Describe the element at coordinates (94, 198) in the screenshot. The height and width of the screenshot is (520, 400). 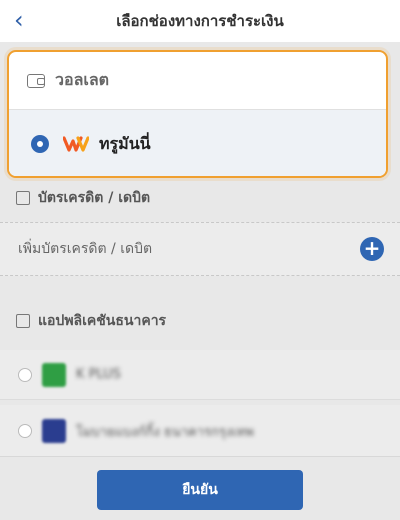
I see `card-section-title: บัตรเครดิต / เดบิต` at that location.